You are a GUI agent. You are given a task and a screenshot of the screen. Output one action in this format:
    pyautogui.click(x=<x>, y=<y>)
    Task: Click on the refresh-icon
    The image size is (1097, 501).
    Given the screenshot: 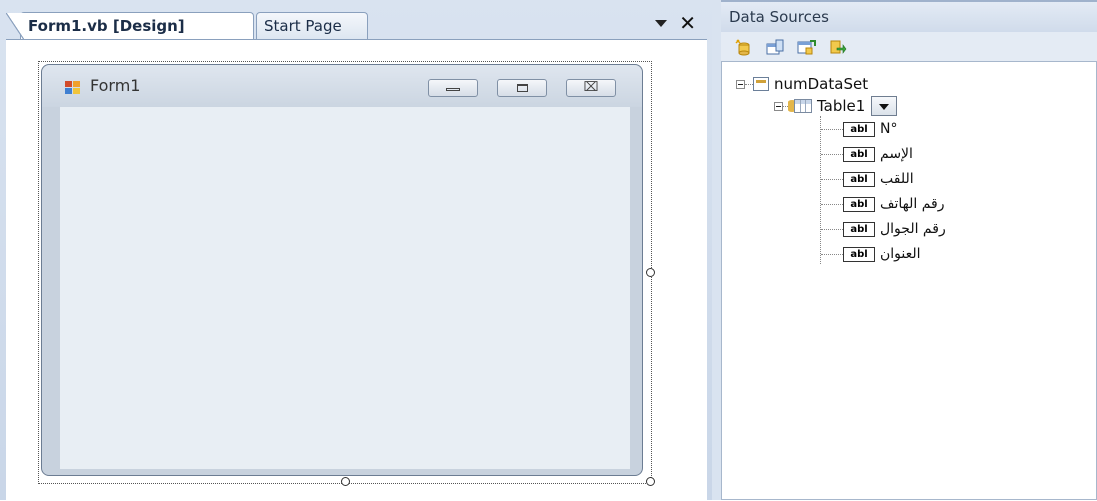 What is the action you would take?
    pyautogui.click(x=837, y=47)
    